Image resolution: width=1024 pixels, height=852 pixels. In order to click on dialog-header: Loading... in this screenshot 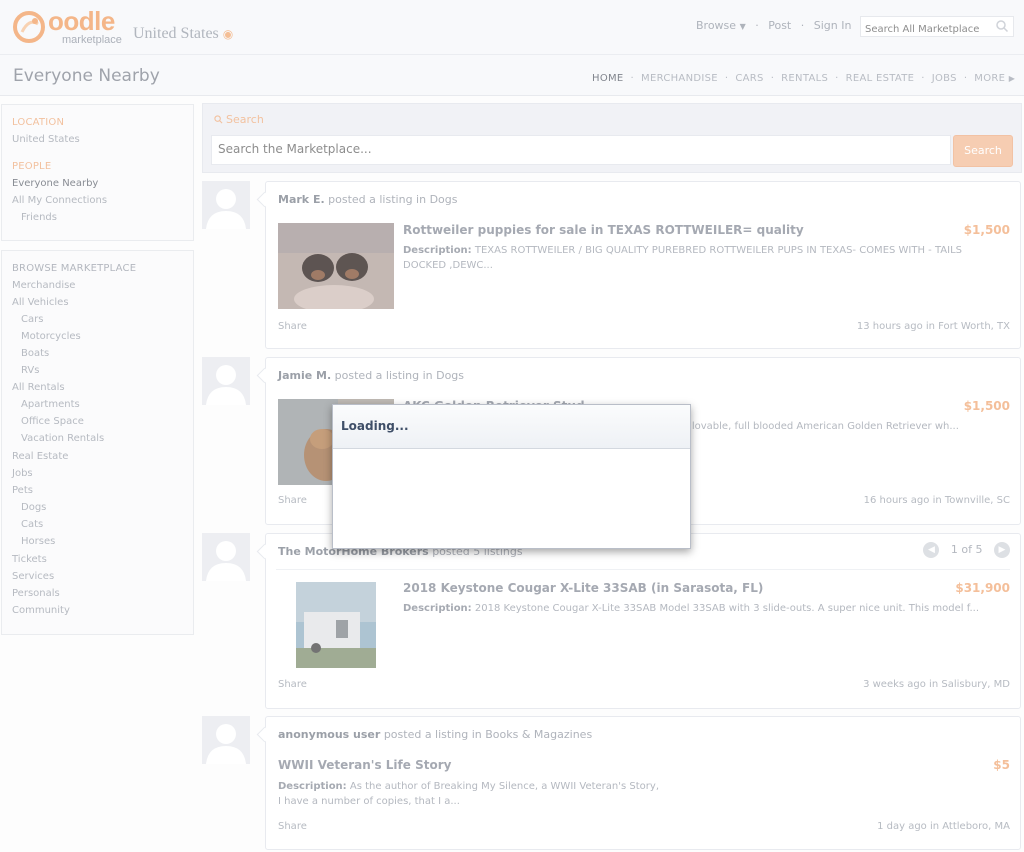, I will do `click(511, 427)`.